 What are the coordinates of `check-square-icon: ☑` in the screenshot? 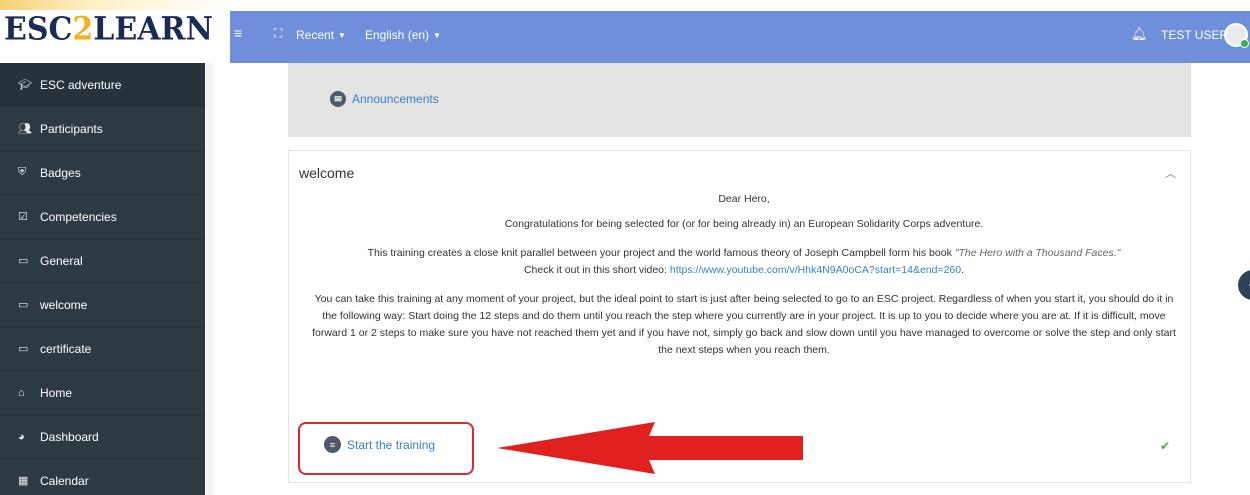 It's located at (23, 217).